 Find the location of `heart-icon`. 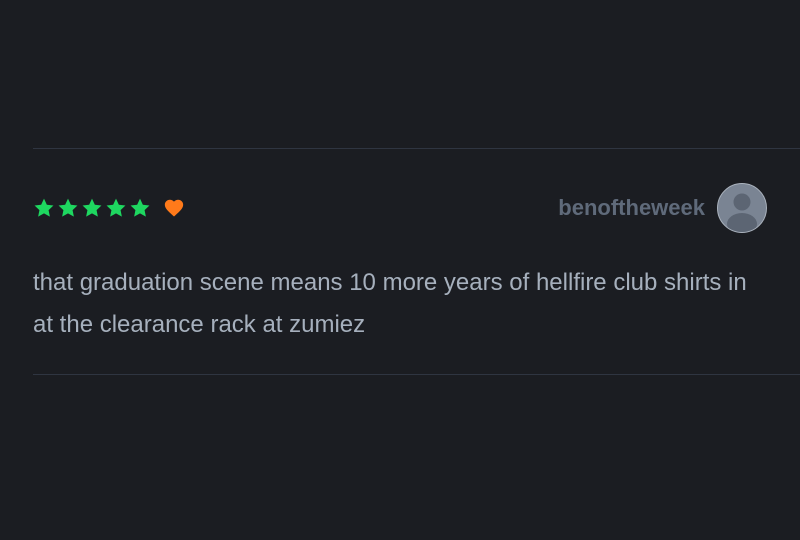

heart-icon is located at coordinates (174, 208).